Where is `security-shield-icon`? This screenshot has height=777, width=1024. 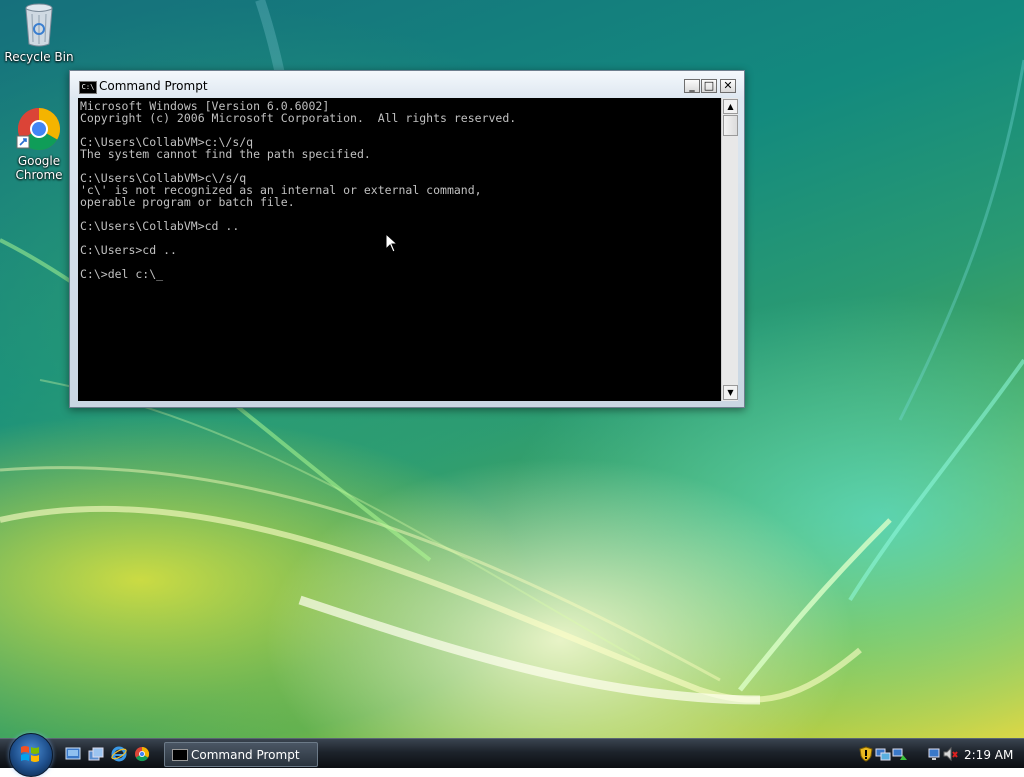 security-shield-icon is located at coordinates (866, 754).